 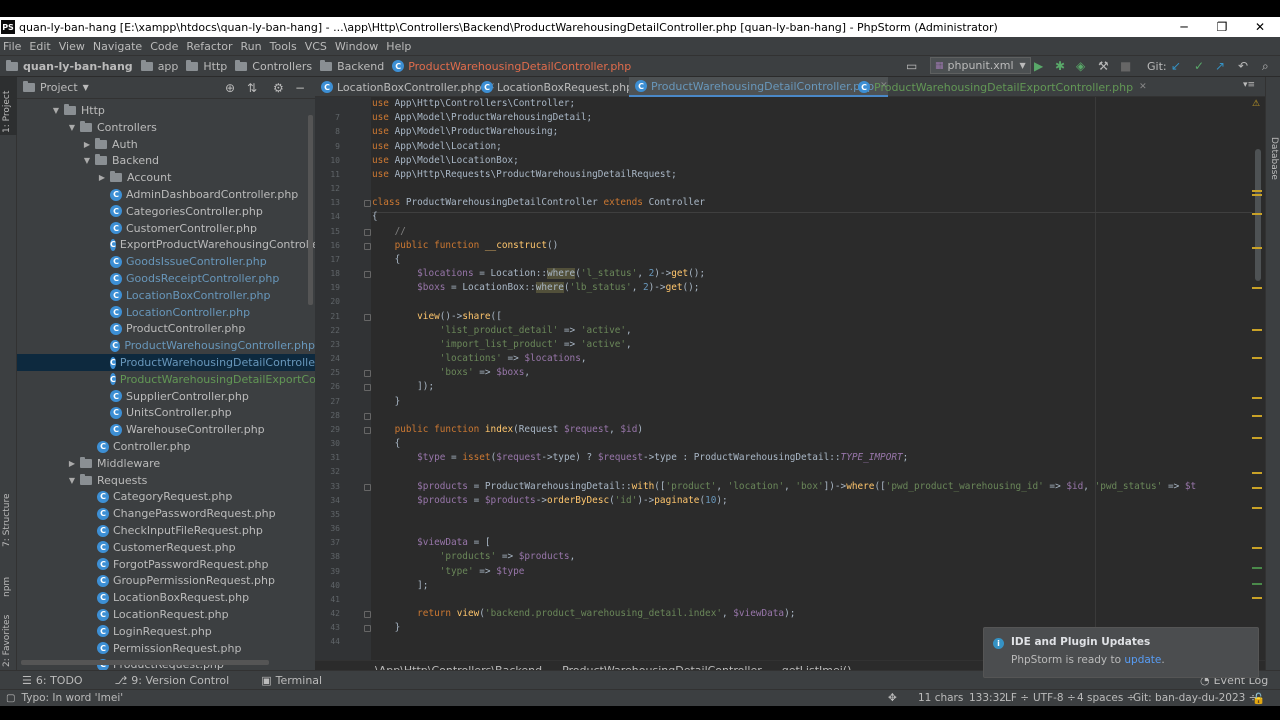 What do you see at coordinates (987, 698) in the screenshot?
I see `caret-position: 133:32` at bounding box center [987, 698].